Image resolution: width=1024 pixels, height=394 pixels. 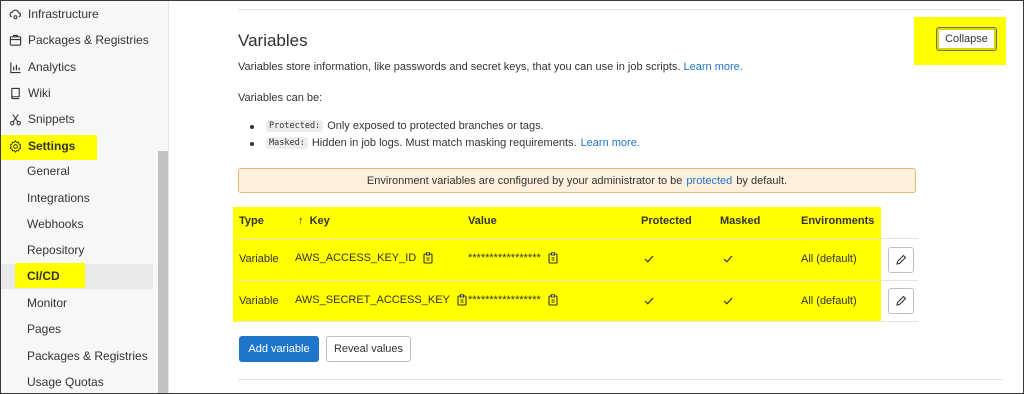 What do you see at coordinates (88, 40) in the screenshot?
I see `sidebar-item-label: Packages & Registries` at bounding box center [88, 40].